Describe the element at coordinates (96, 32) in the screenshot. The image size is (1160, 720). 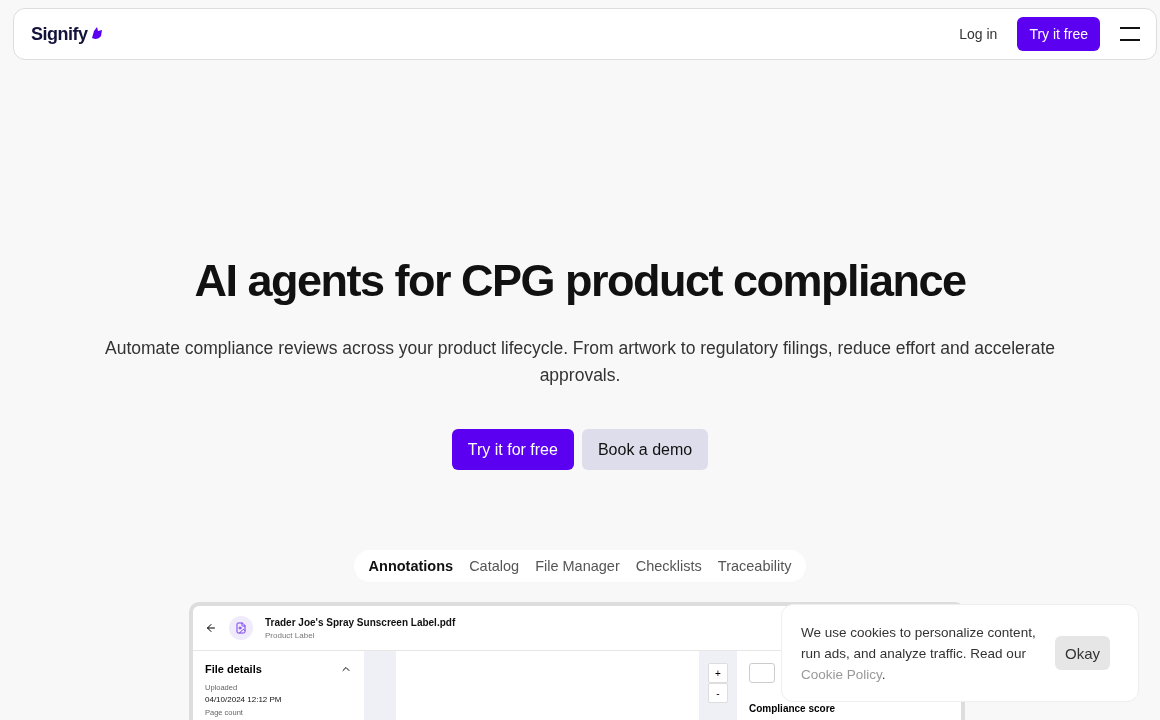
I see `hand-logo-icon` at that location.